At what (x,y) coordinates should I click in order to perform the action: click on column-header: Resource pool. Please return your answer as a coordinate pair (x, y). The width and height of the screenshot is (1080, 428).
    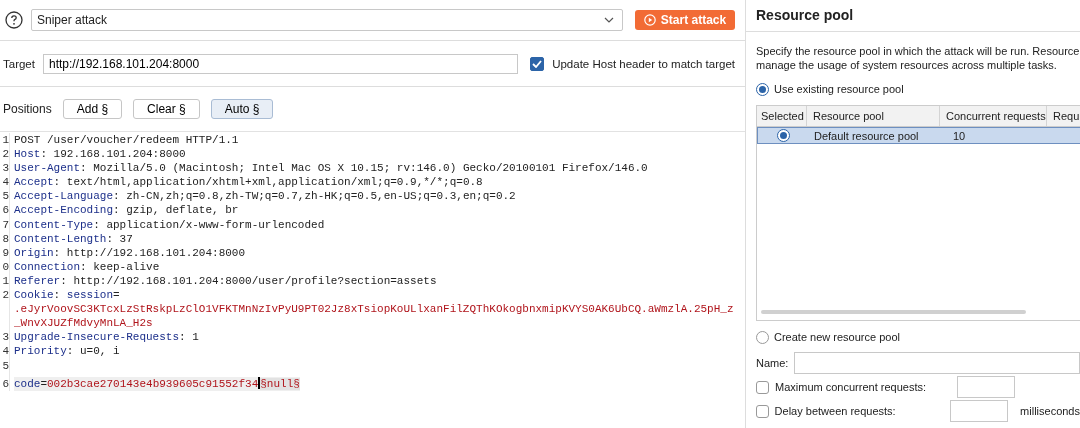
    Looking at the image, I should click on (873, 116).